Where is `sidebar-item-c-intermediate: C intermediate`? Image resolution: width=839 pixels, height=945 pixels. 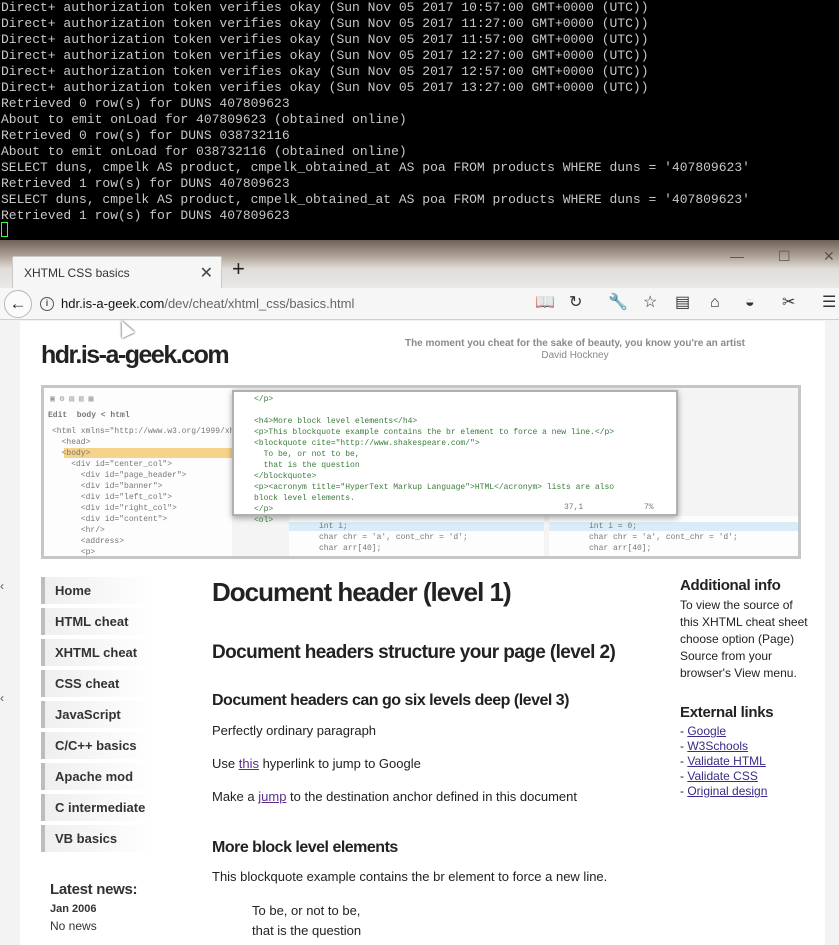
sidebar-item-c-intermediate: C intermediate is located at coordinates (103, 807).